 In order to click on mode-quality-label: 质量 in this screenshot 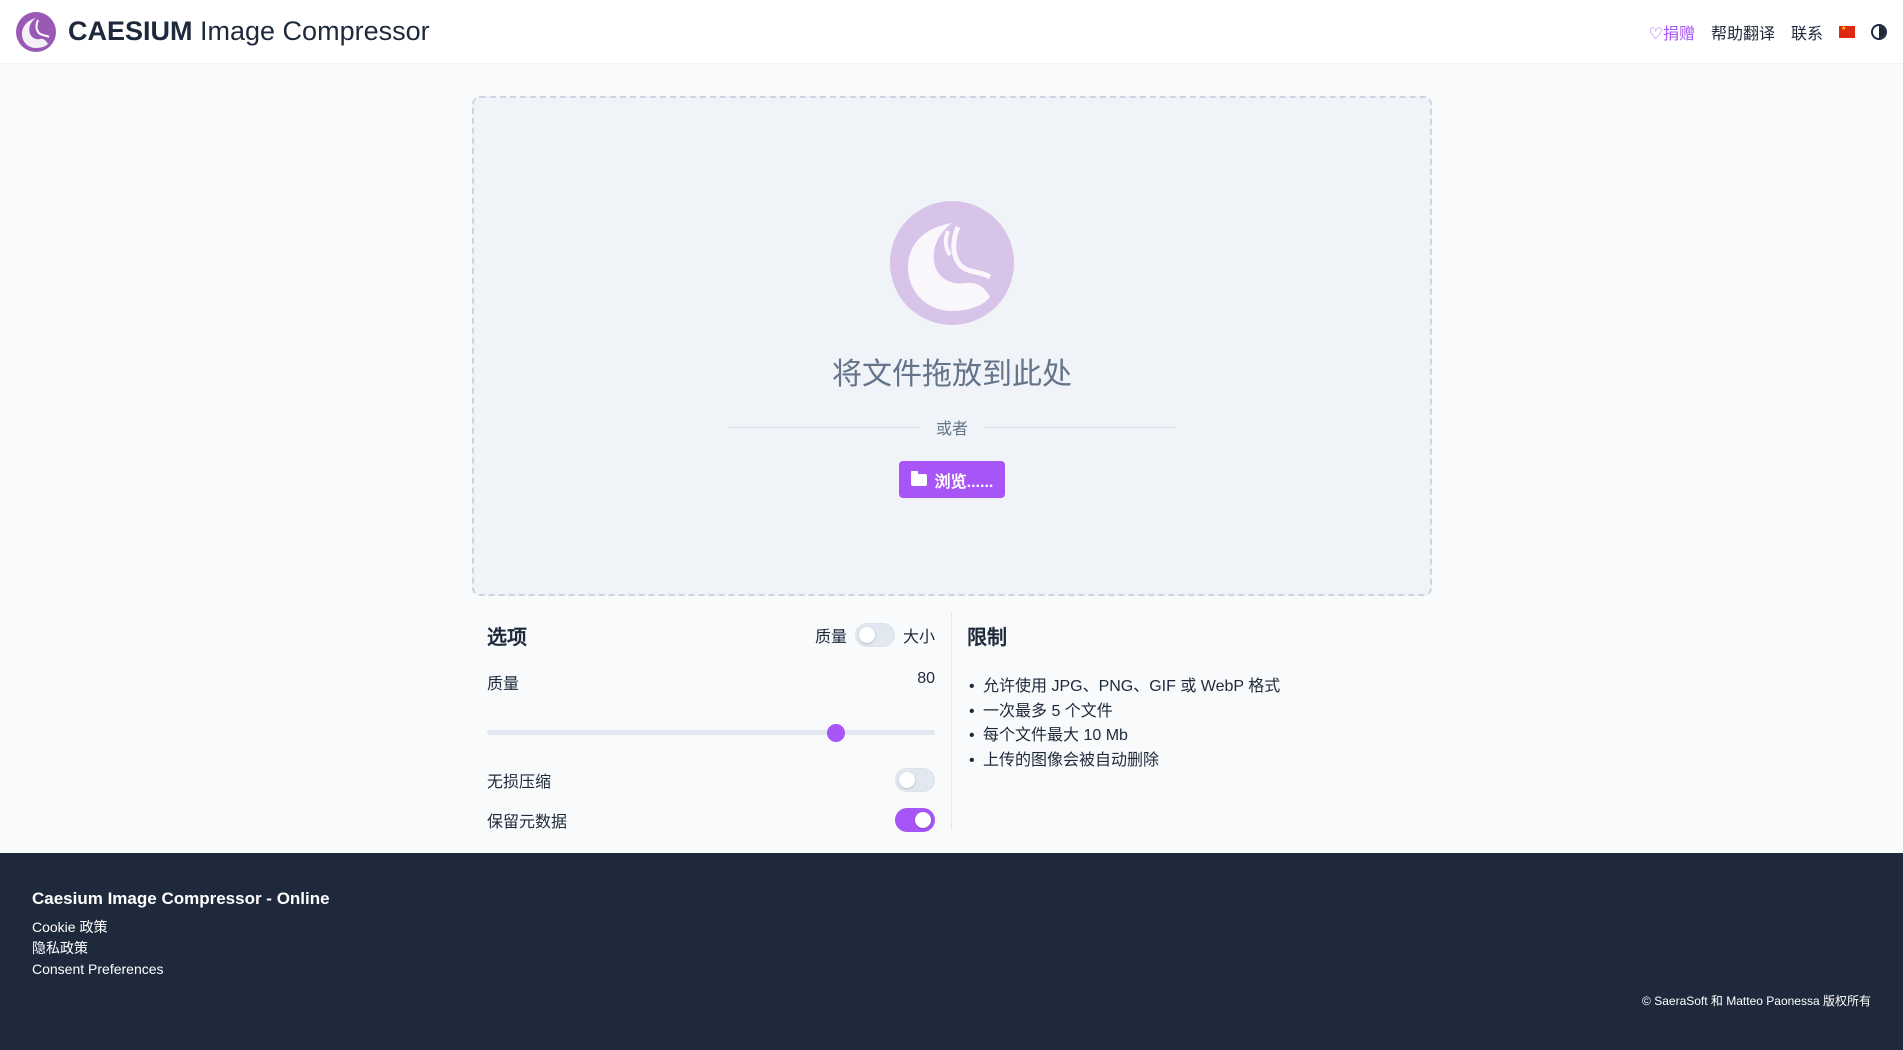, I will do `click(830, 637)`.